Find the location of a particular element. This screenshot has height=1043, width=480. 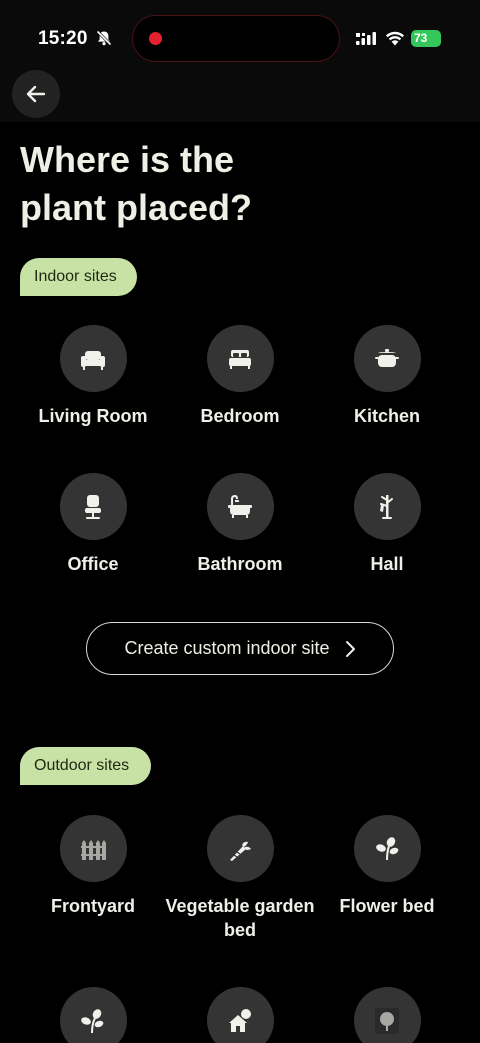

site-office: Office is located at coordinates (93, 524).